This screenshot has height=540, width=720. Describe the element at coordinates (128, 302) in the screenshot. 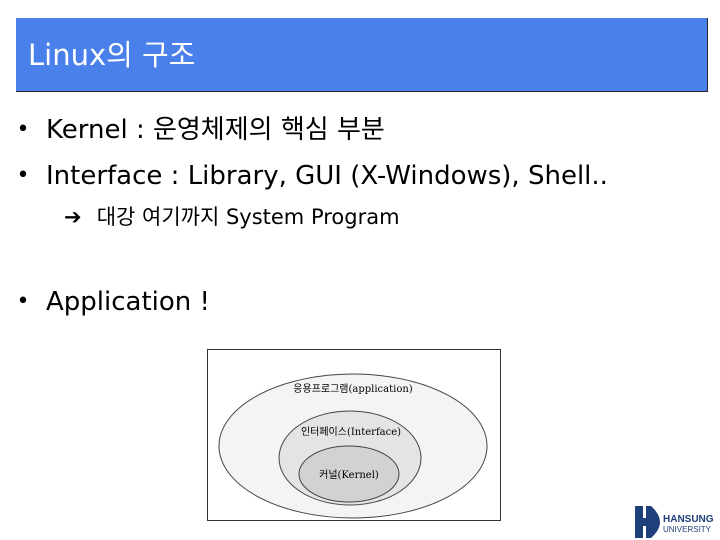

I see `bullet-text: Application !` at that location.